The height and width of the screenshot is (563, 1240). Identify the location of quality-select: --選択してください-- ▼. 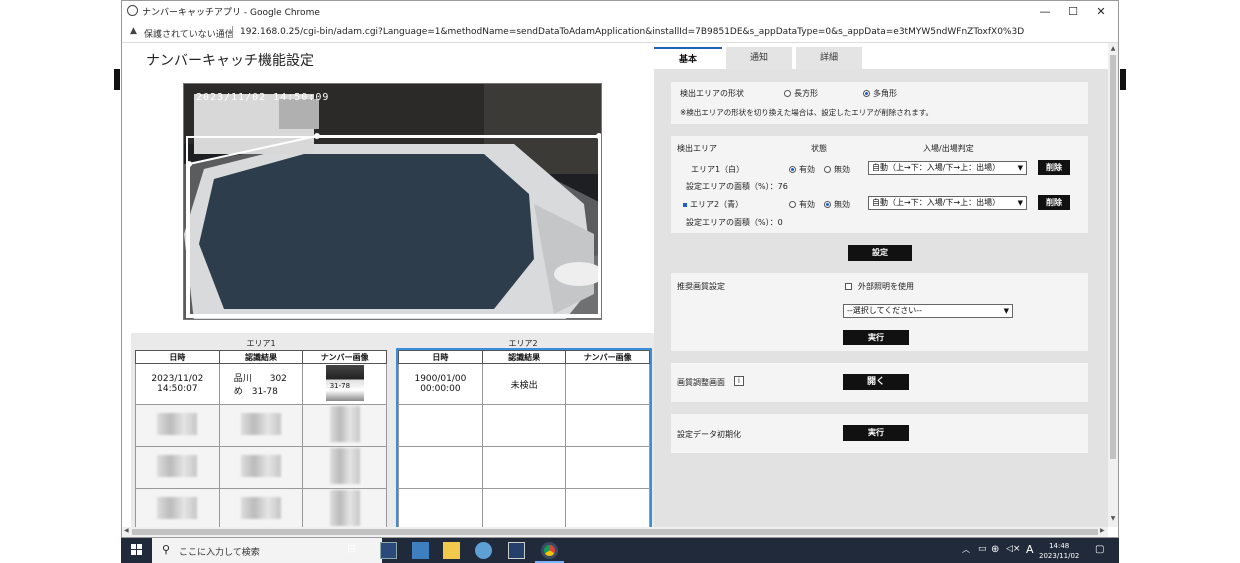
(928, 311).